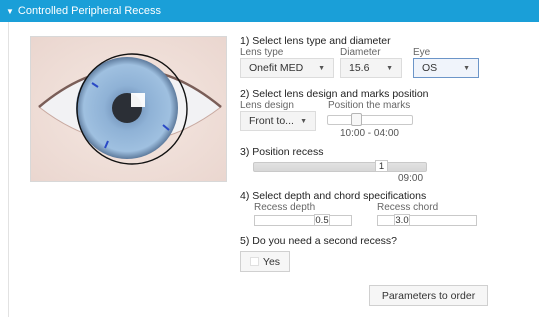  What do you see at coordinates (356, 119) in the screenshot?
I see `marks-slider-thumb` at bounding box center [356, 119].